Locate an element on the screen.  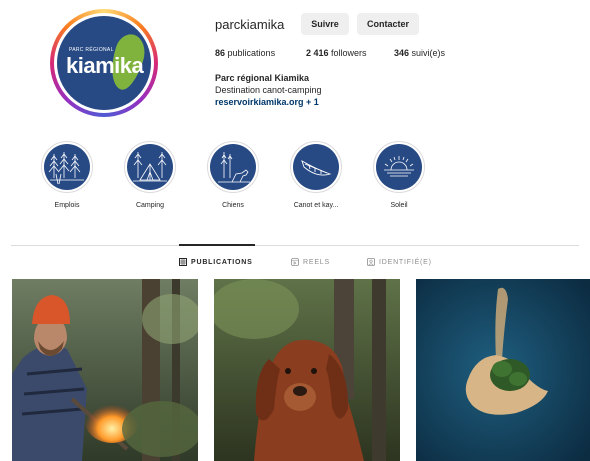
followers-stat: 2 416 followers is located at coordinates (336, 53).